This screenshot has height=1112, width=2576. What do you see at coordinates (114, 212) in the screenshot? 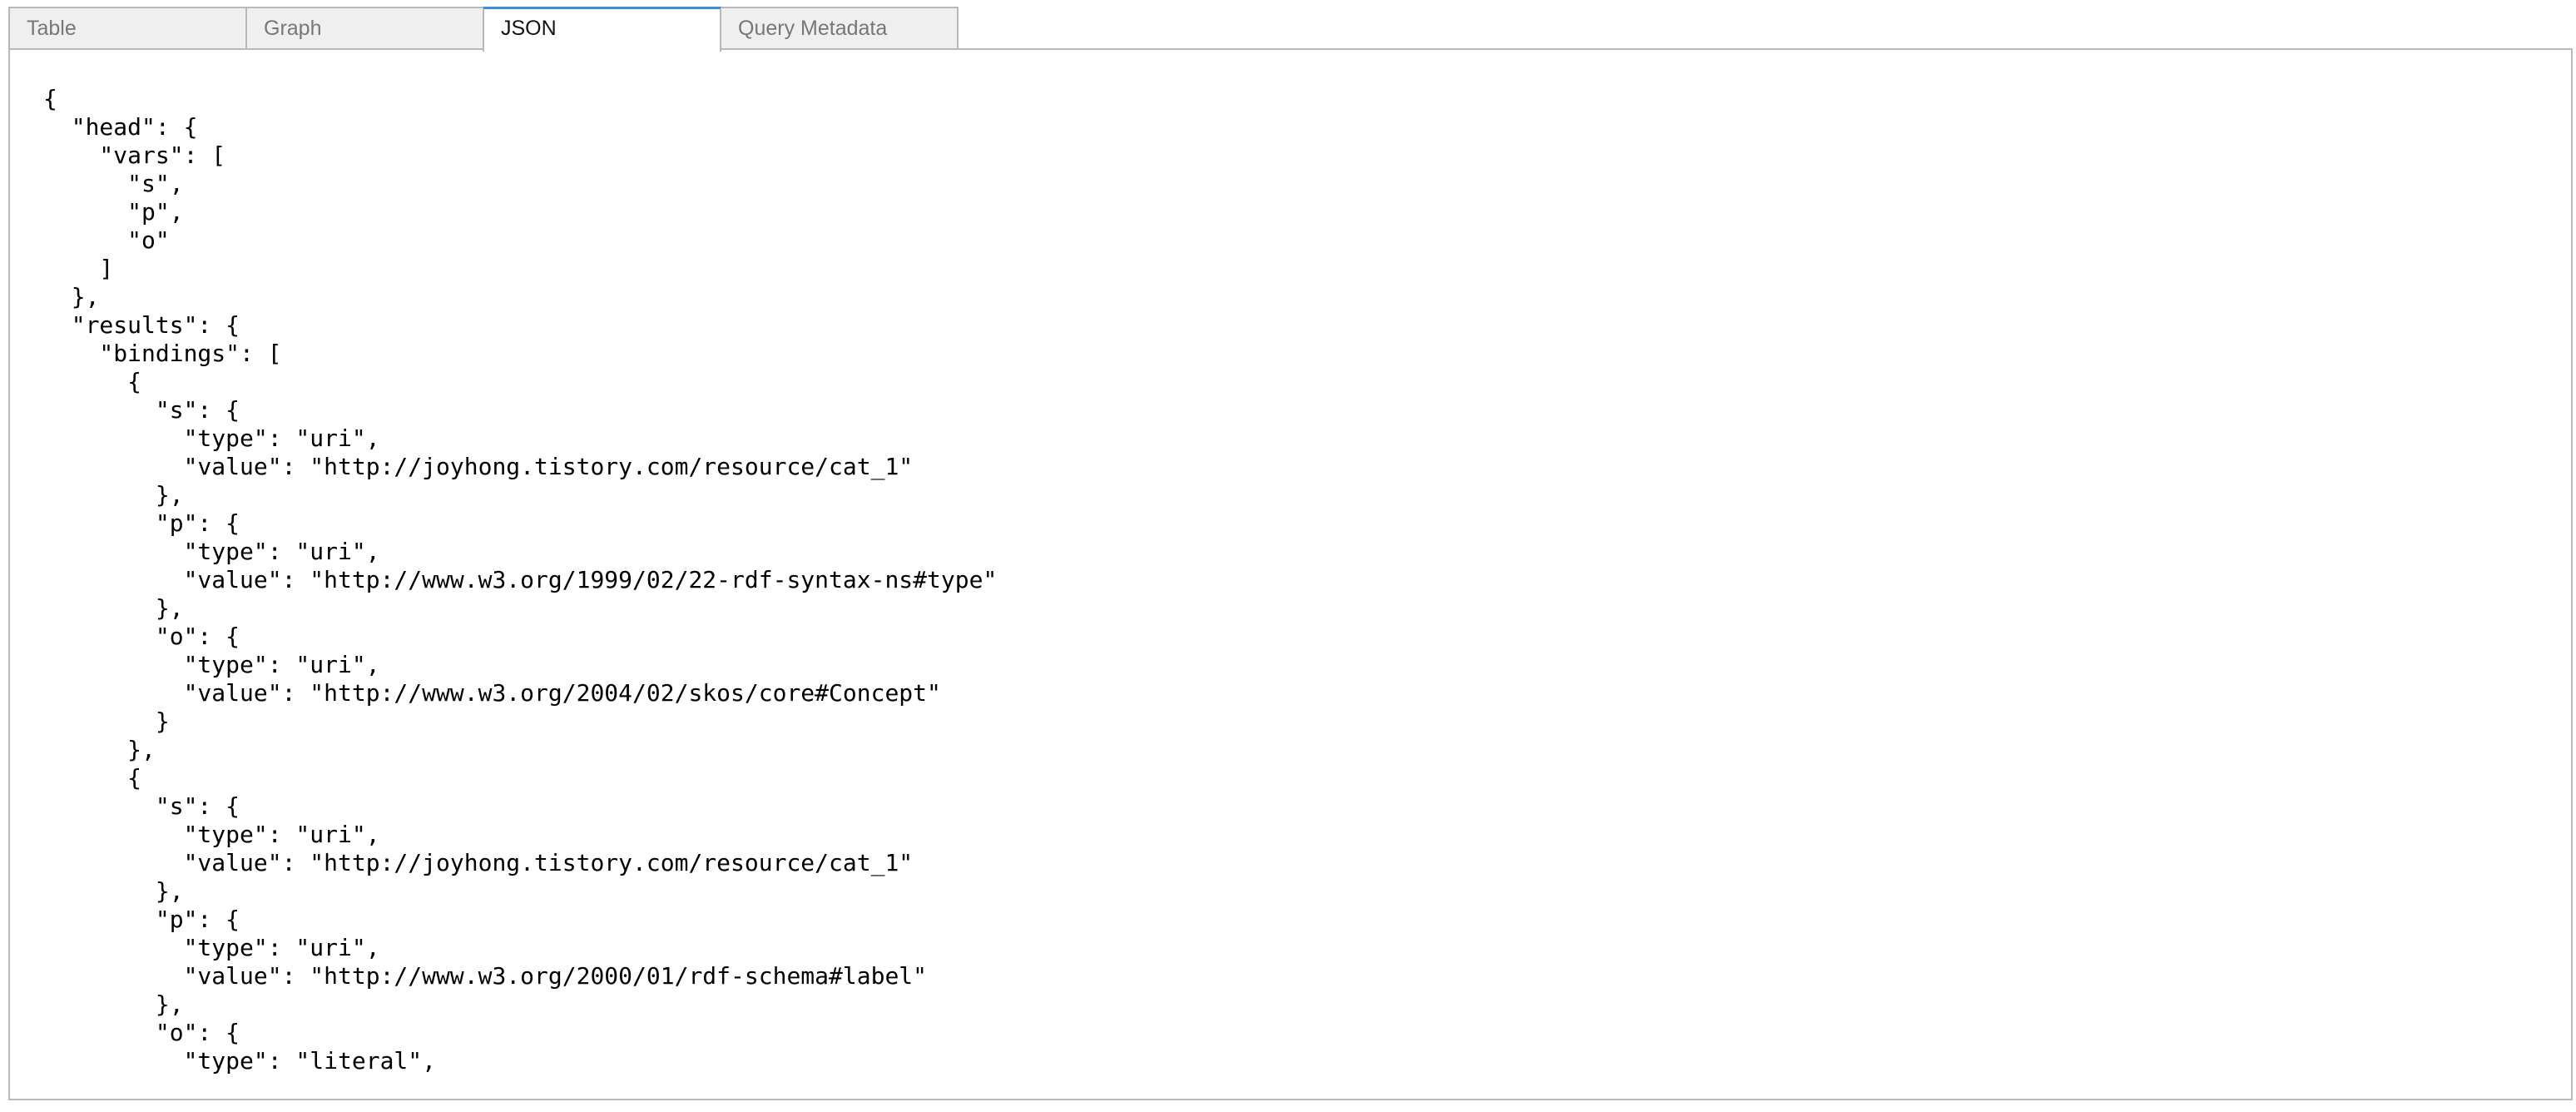
I see `code-line: "p",` at bounding box center [114, 212].